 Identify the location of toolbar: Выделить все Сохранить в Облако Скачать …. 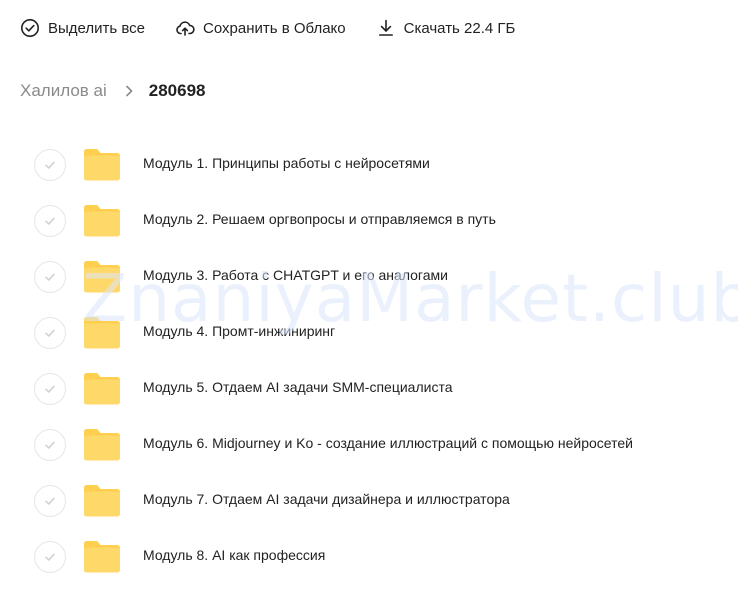
(282, 28).